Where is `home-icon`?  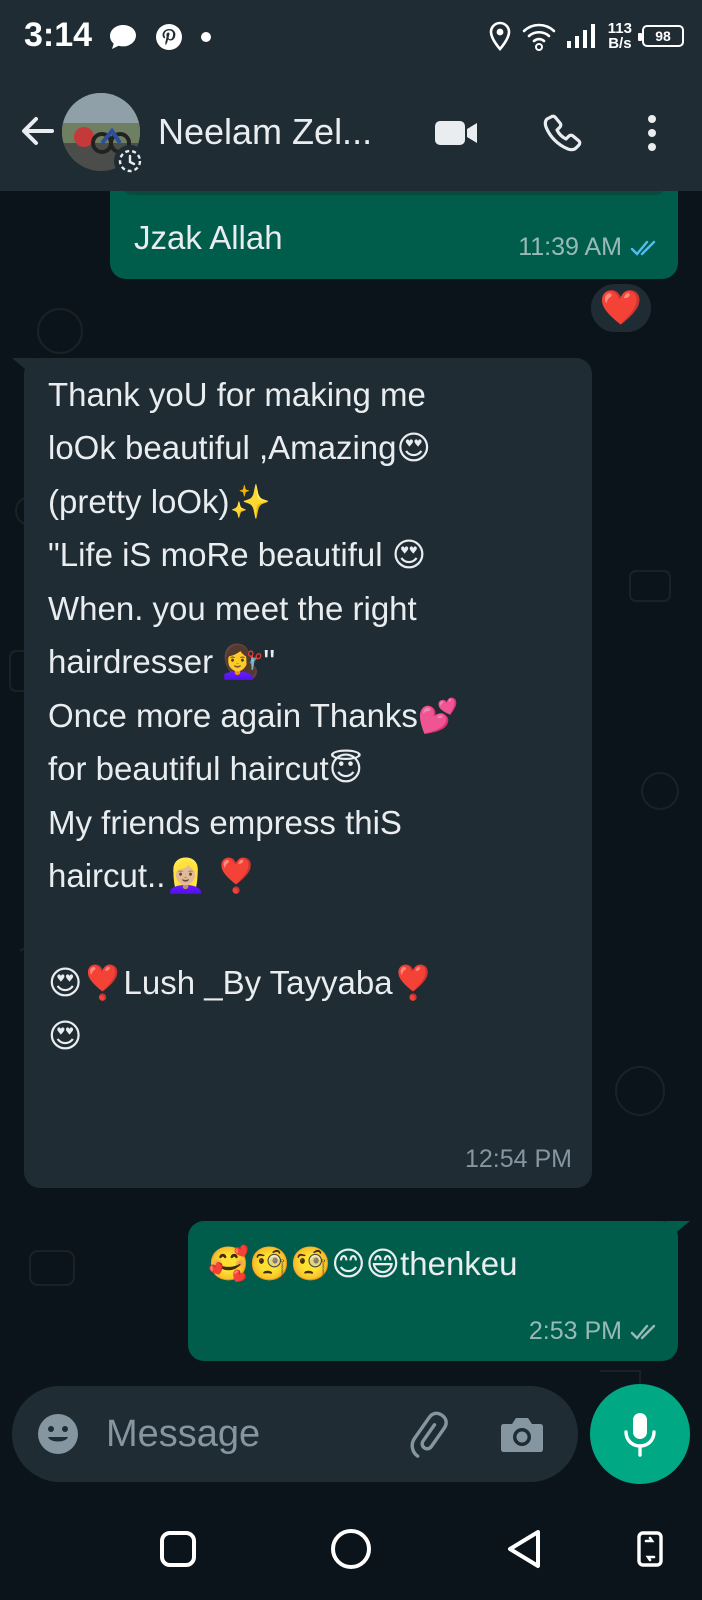
home-icon is located at coordinates (351, 1549).